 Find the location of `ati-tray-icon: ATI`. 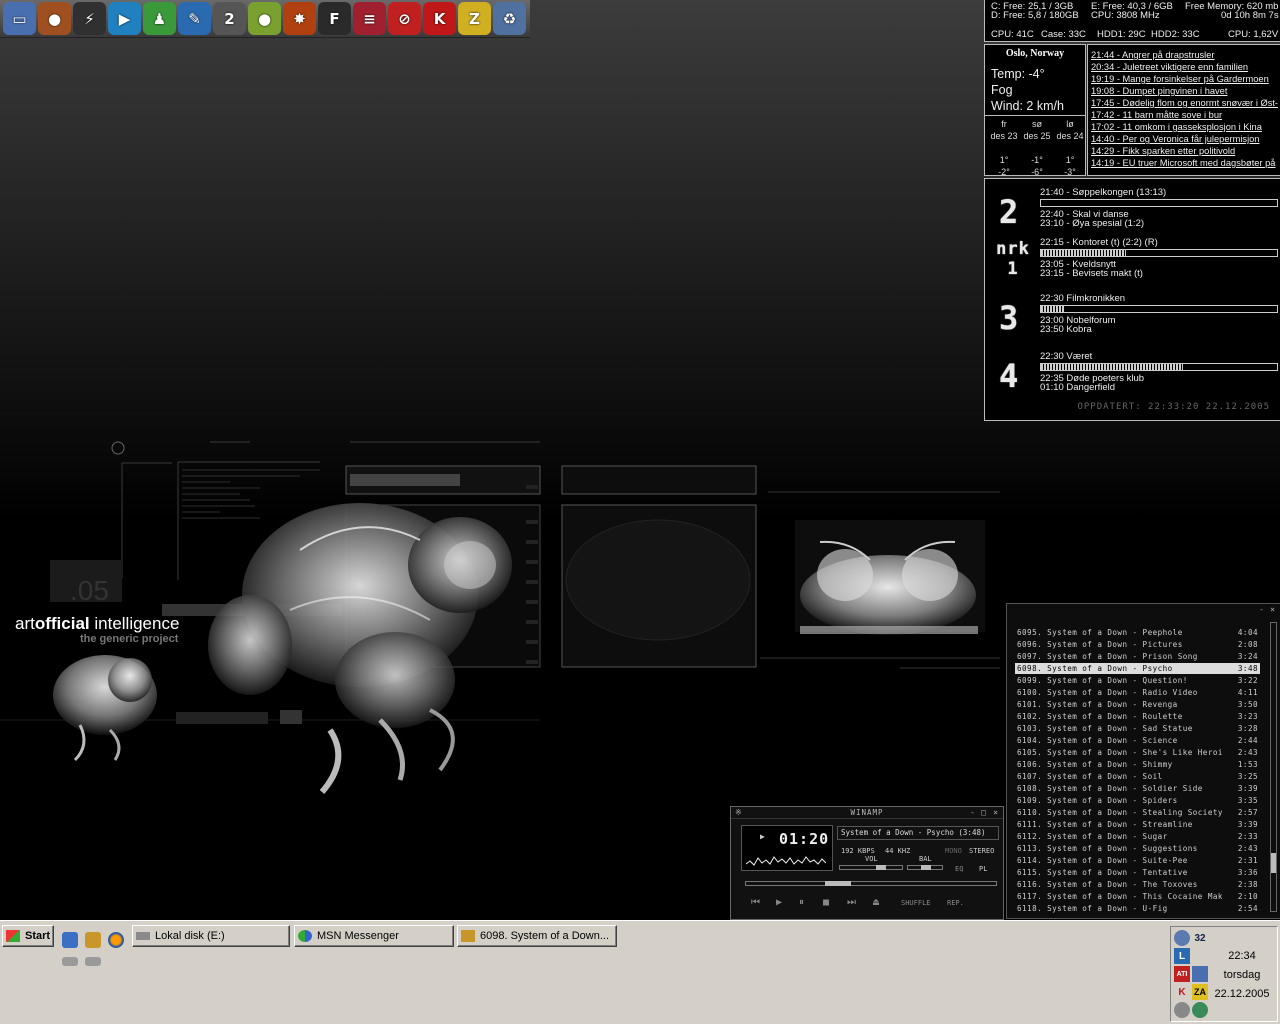

ati-tray-icon: ATI is located at coordinates (1182, 974).